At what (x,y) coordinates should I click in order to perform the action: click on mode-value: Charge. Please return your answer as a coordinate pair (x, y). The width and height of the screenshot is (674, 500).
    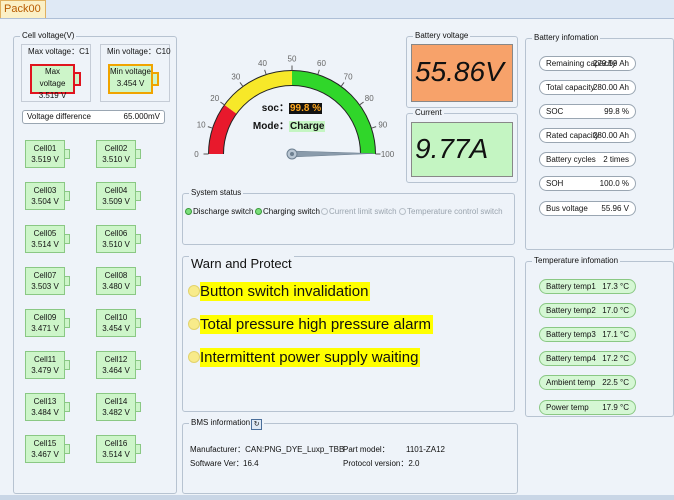
    Looking at the image, I should click on (307, 126).